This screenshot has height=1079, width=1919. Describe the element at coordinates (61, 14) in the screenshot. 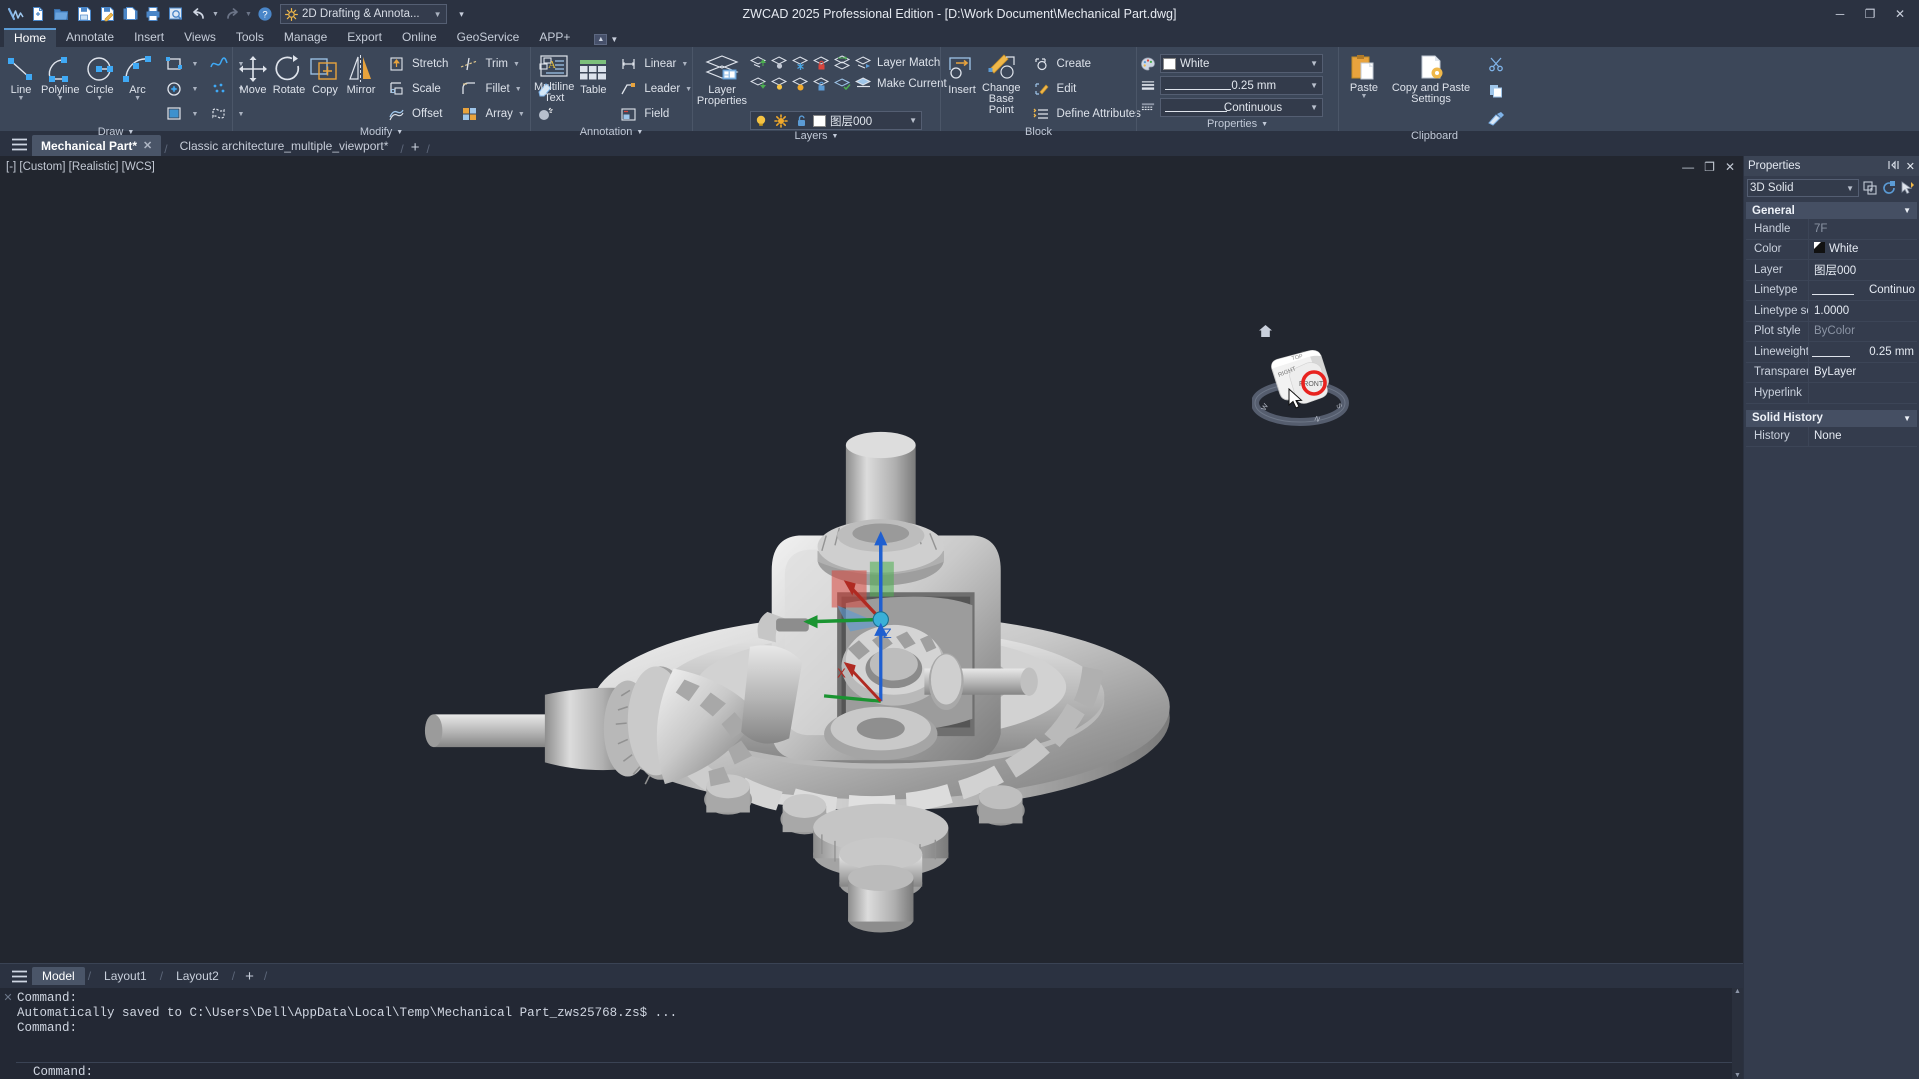

I see `open-file-icon` at that location.